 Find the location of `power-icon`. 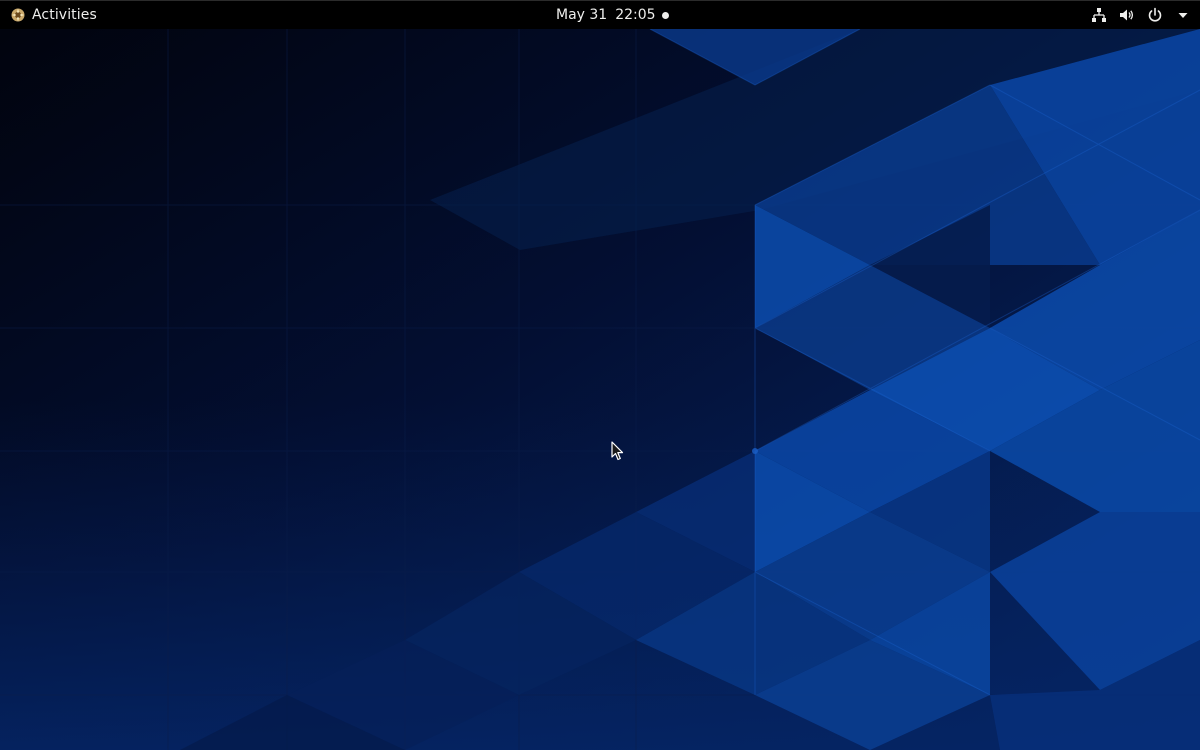

power-icon is located at coordinates (1155, 15).